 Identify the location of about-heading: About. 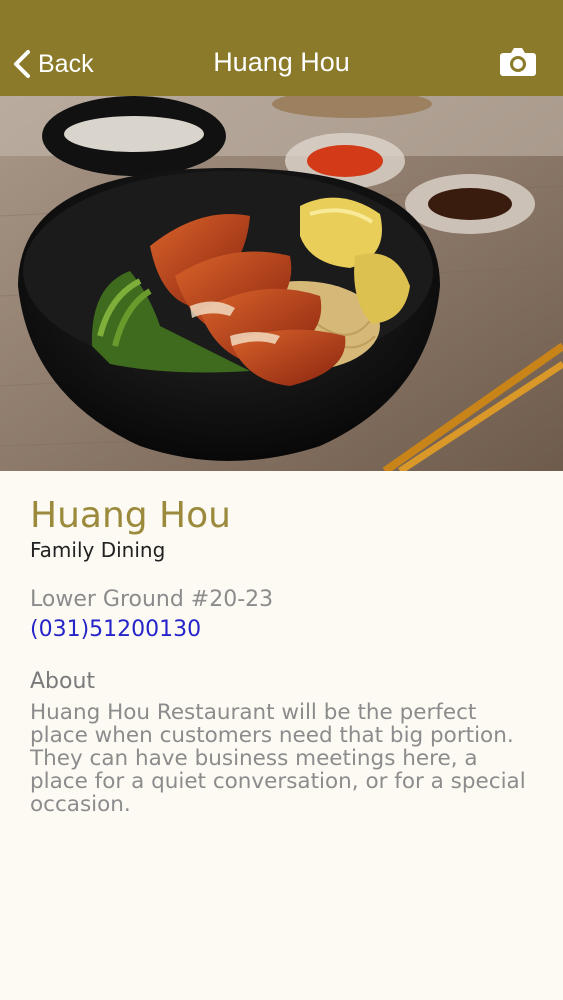
(63, 681).